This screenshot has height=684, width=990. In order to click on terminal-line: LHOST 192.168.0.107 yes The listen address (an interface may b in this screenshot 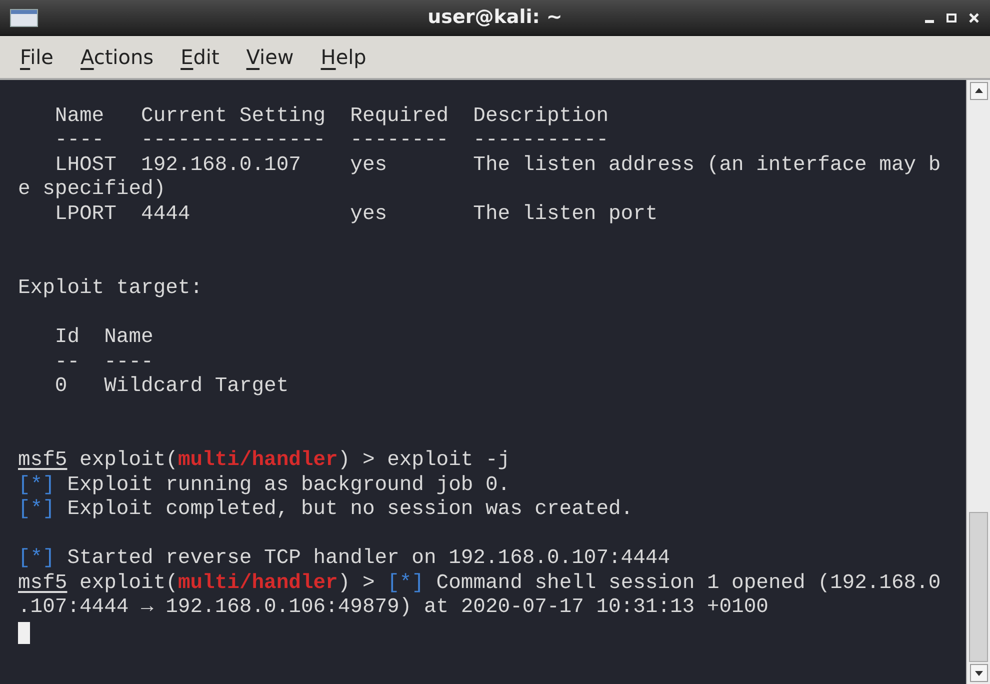, I will do `click(497, 165)`.